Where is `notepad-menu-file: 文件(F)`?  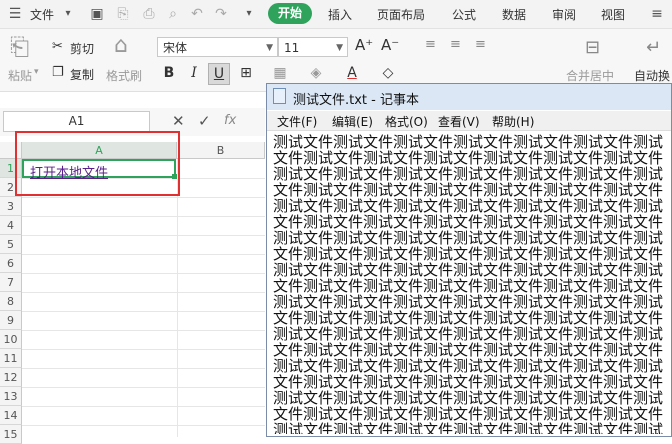 notepad-menu-file: 文件(F) is located at coordinates (297, 121).